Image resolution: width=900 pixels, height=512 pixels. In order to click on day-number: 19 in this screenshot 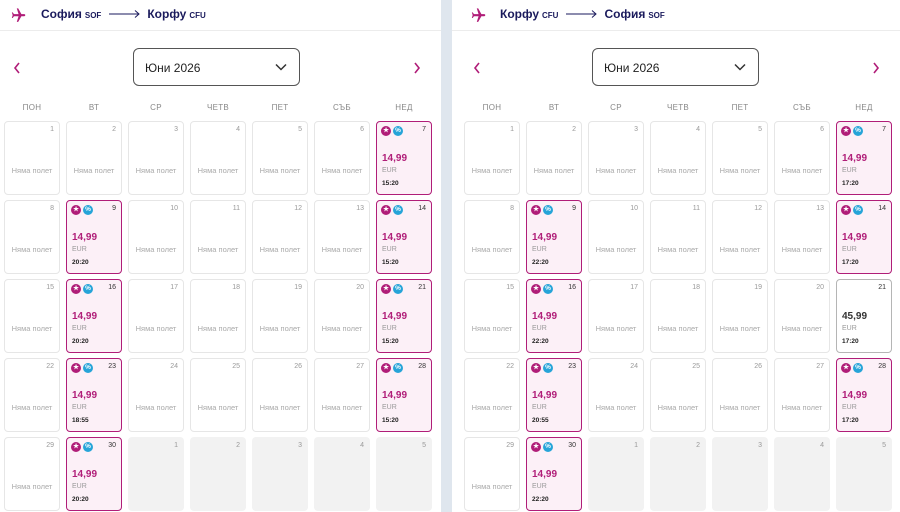, I will do `click(298, 287)`.